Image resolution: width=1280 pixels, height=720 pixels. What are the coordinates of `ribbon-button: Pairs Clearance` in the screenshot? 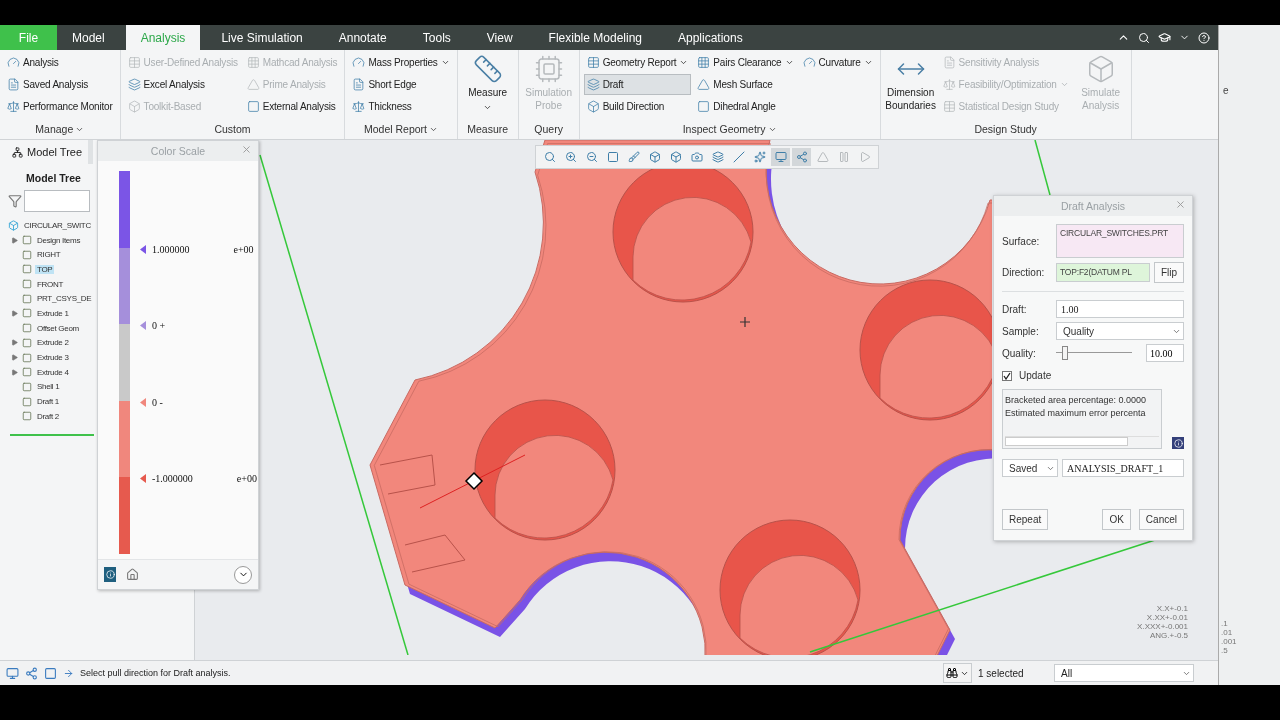 It's located at (745, 62).